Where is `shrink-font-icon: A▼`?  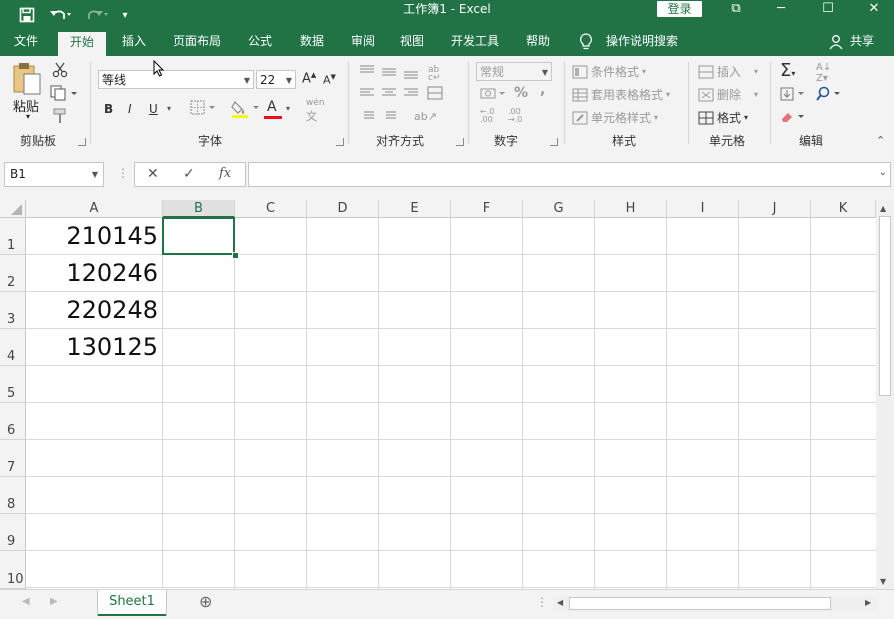
shrink-font-icon: A▼ is located at coordinates (329, 80).